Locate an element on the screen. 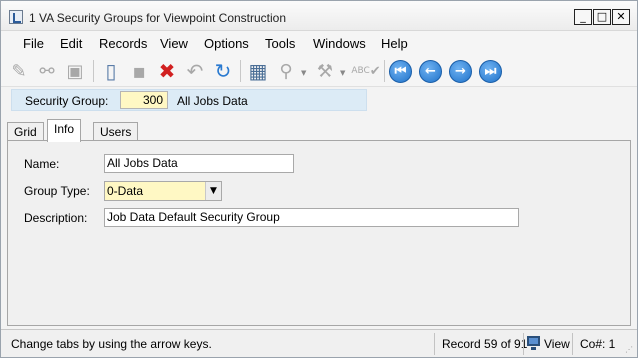  menu-edit: Edit is located at coordinates (71, 43).